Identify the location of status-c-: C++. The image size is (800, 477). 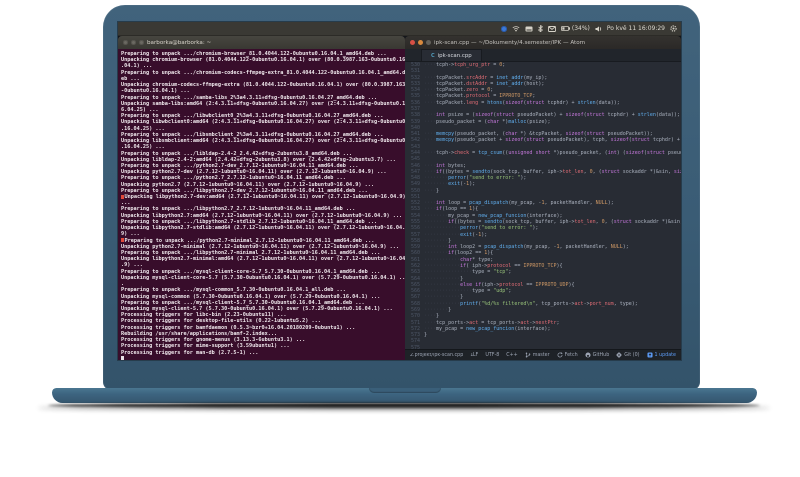
(511, 355).